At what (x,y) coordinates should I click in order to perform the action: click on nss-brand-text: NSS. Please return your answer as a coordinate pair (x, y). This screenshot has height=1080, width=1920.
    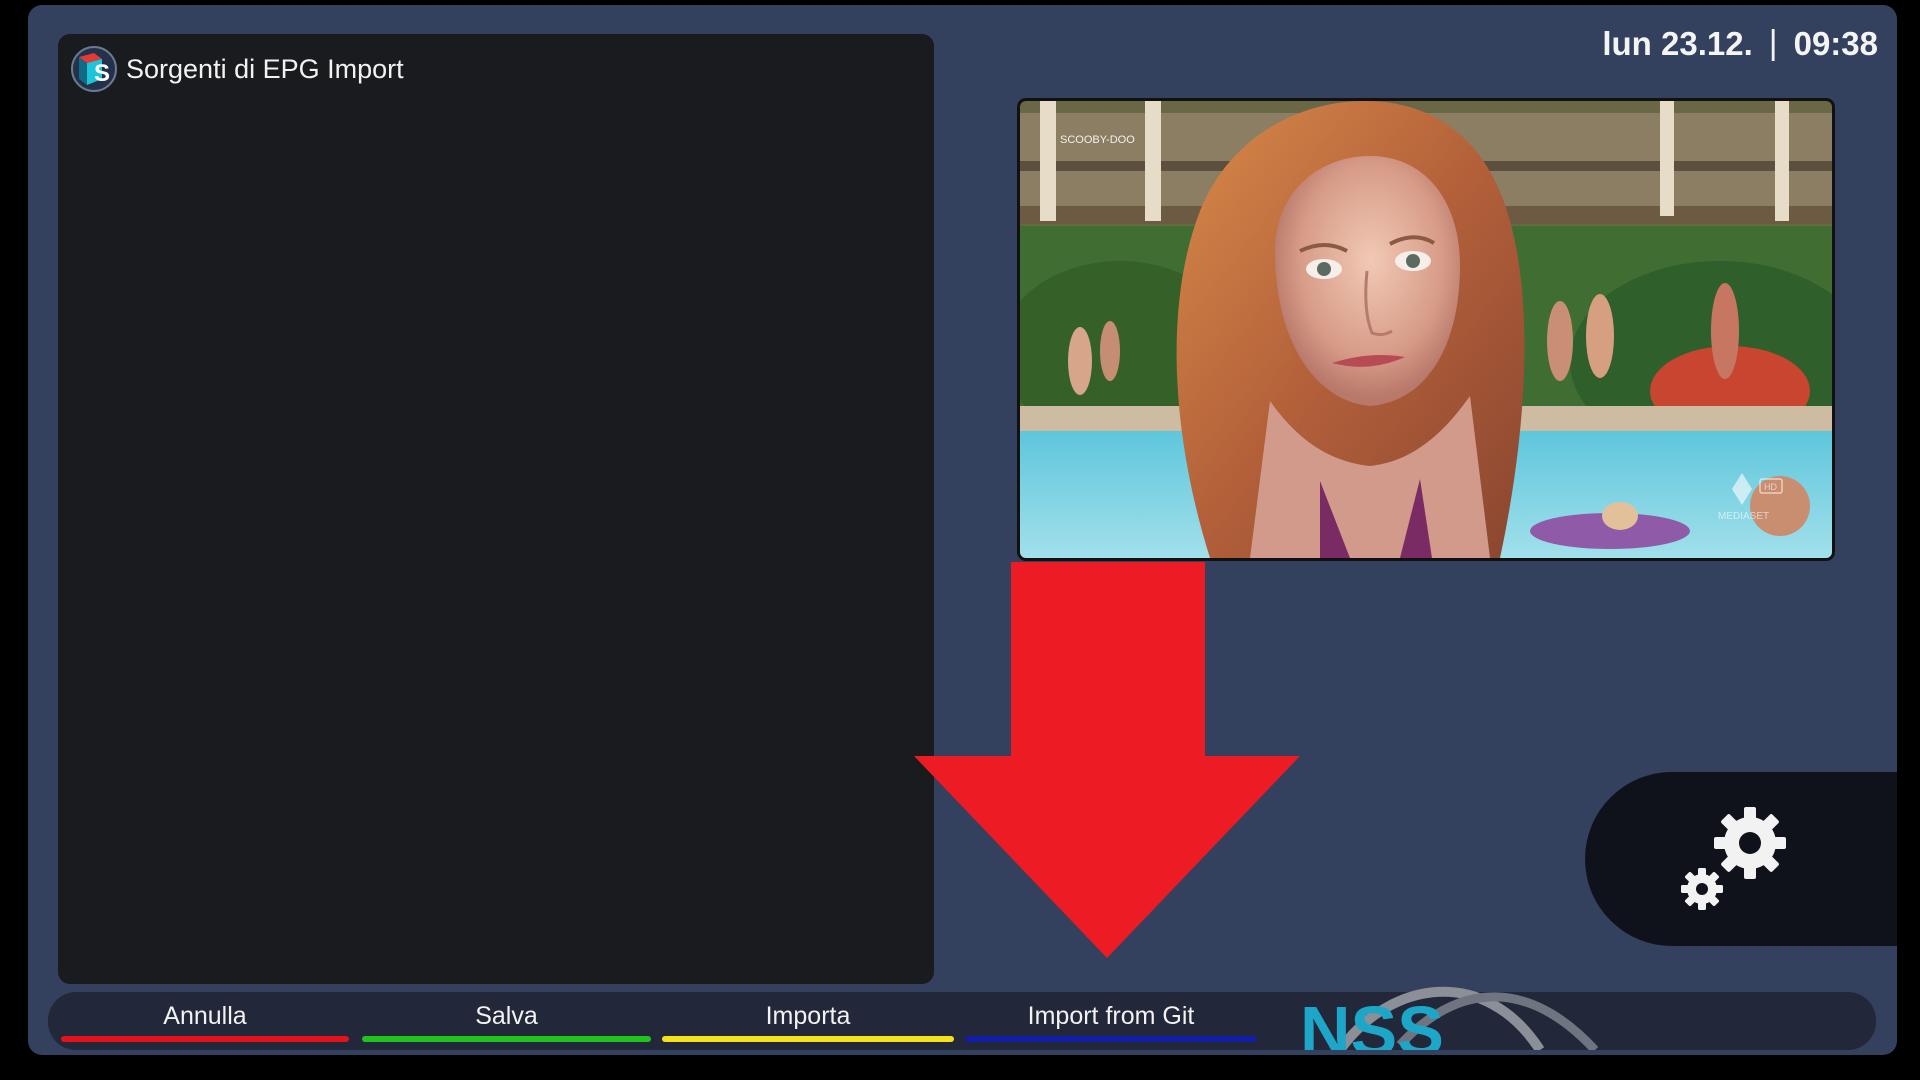
    Looking at the image, I should click on (1372, 1021).